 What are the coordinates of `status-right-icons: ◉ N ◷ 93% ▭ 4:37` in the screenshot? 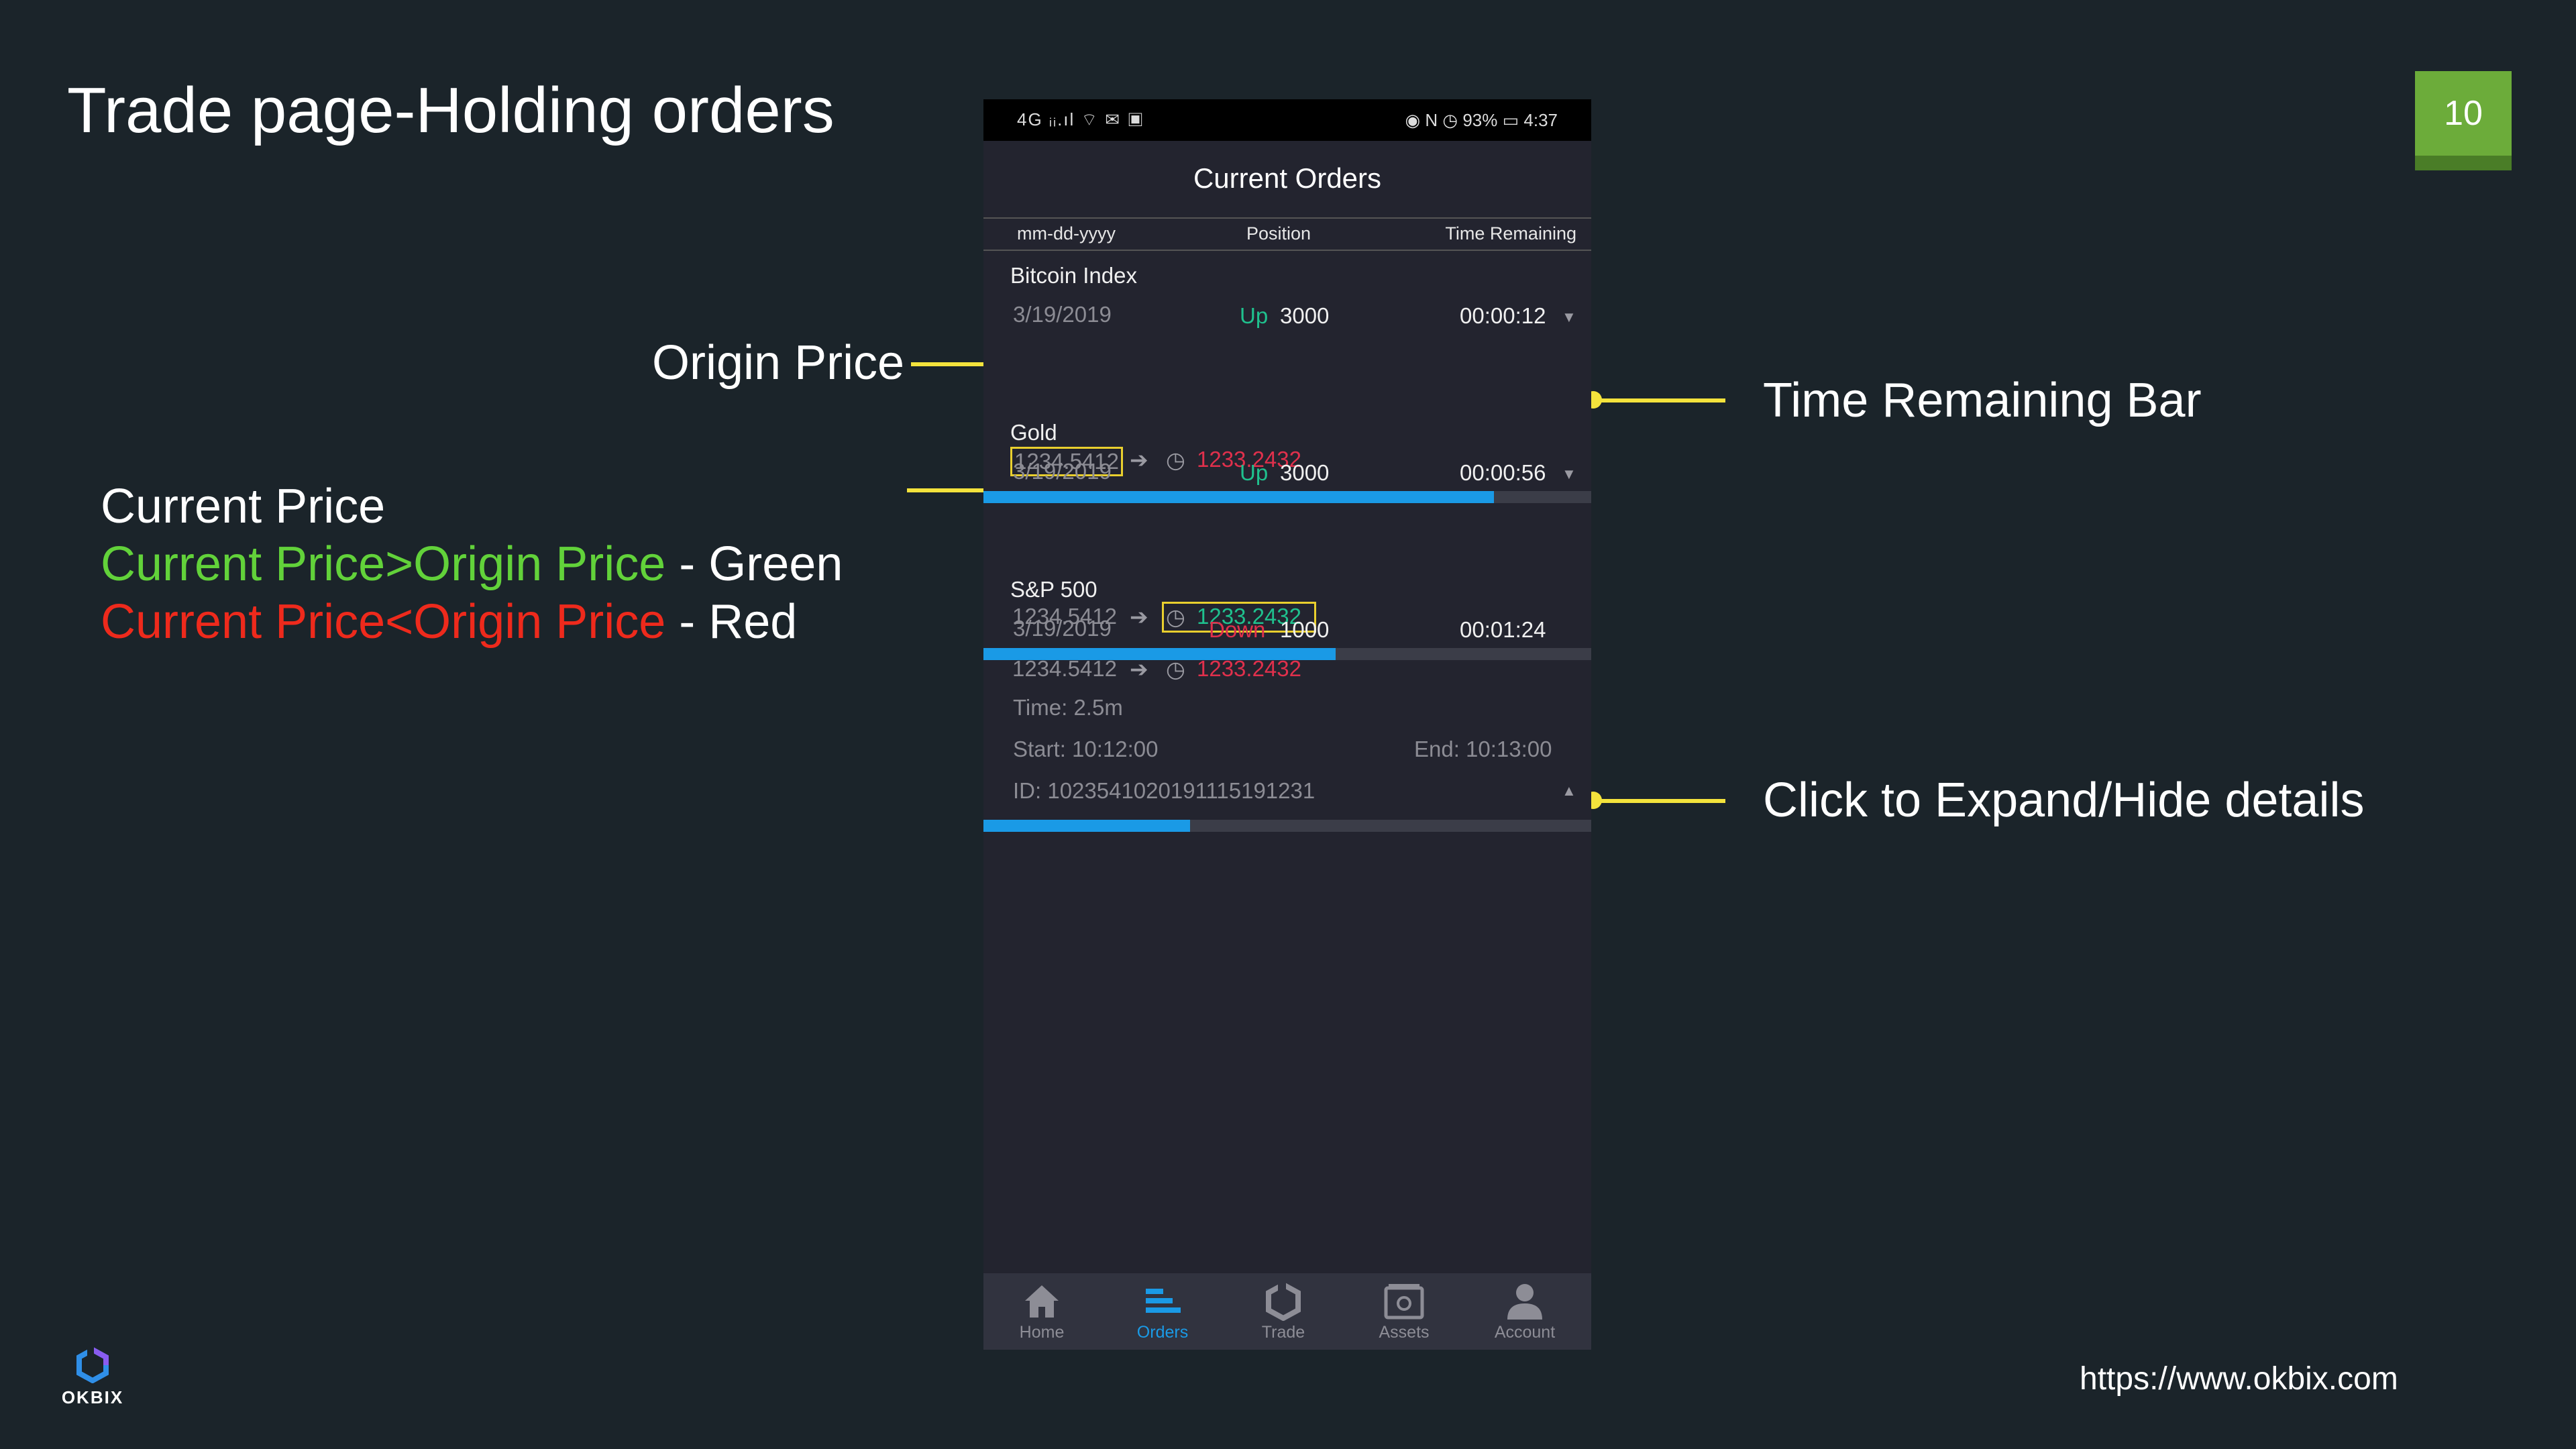 It's located at (1481, 120).